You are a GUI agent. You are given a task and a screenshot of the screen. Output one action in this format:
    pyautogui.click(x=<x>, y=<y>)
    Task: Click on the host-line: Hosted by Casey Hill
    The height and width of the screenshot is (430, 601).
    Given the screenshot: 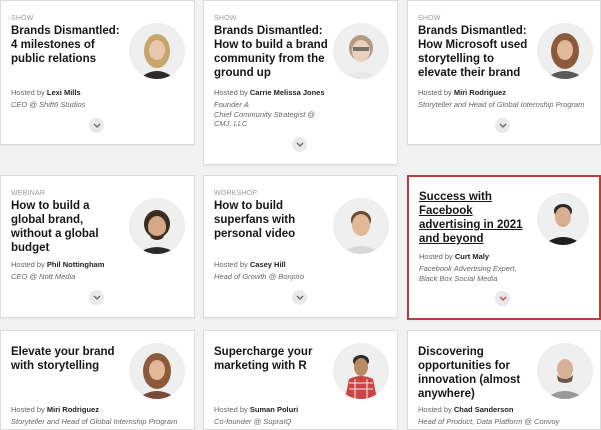 What is the action you would take?
    pyautogui.click(x=250, y=264)
    